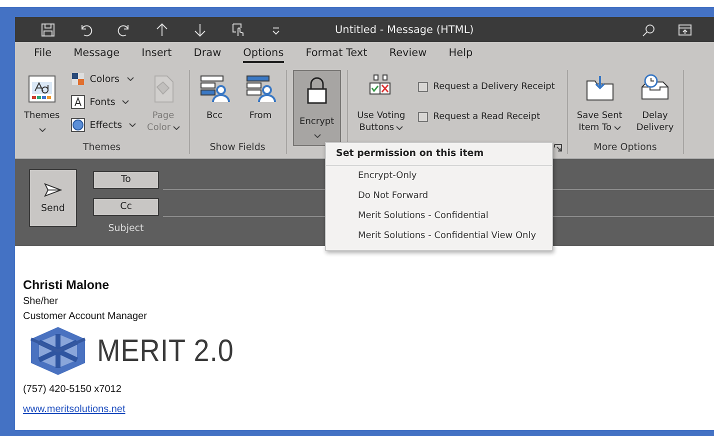 The image size is (714, 436). Describe the element at coordinates (214, 89) in the screenshot. I see `bcc-icon` at that location.